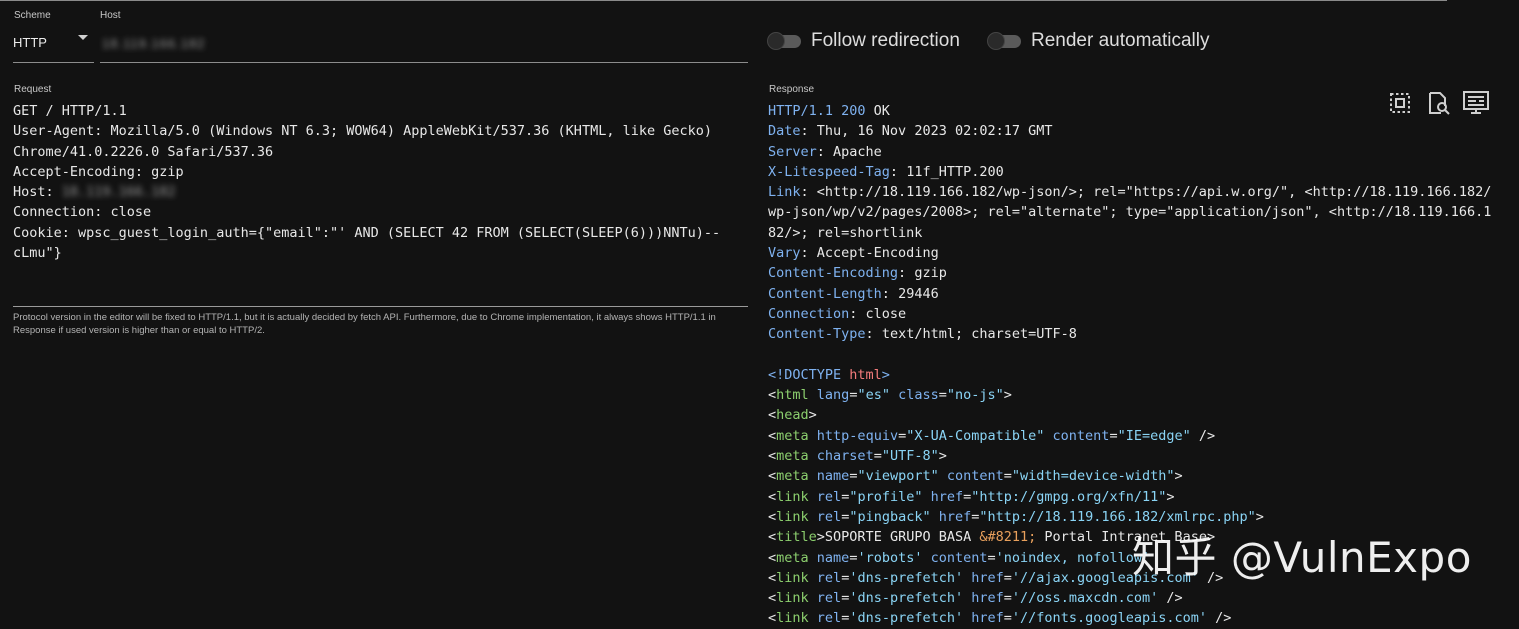 This screenshot has height=629, width=1519. What do you see at coordinates (792, 415) in the screenshot?
I see `tag-name: head` at bounding box center [792, 415].